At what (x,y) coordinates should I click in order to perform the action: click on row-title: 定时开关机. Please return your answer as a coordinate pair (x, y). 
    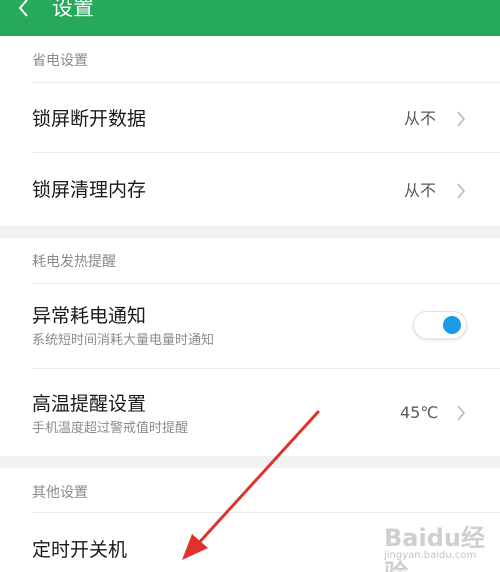
    Looking at the image, I should click on (80, 550).